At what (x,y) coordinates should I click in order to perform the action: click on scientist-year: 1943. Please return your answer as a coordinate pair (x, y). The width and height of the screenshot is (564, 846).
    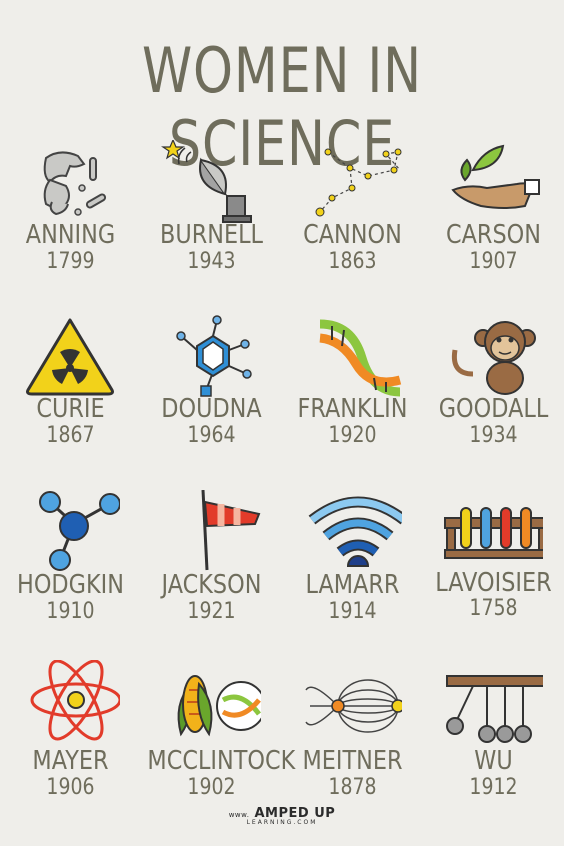
    Looking at the image, I should click on (211, 261).